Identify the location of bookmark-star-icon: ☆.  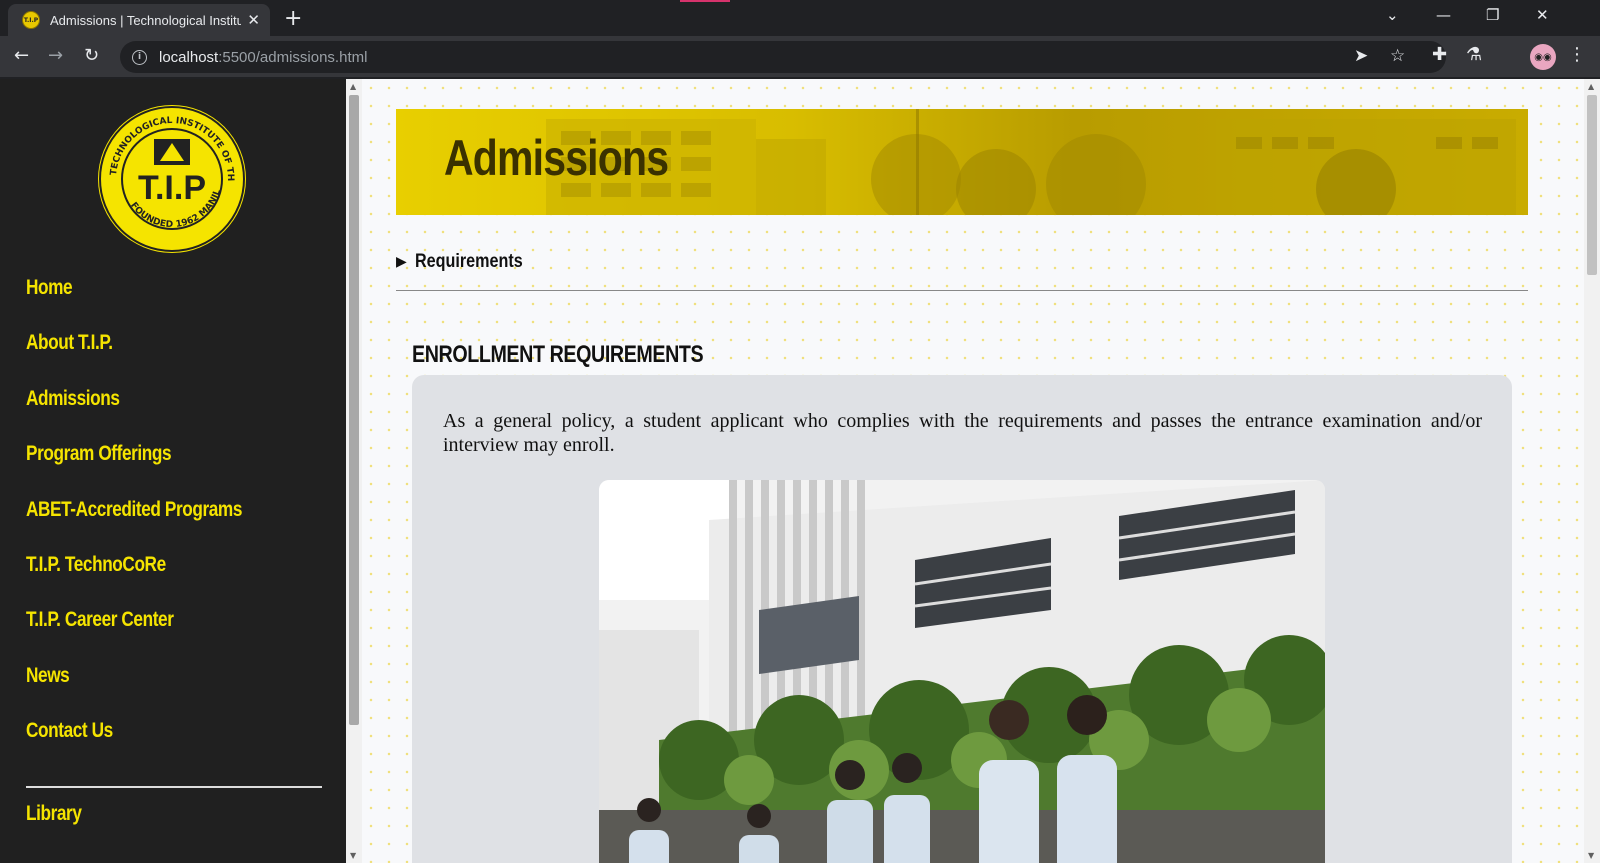
(1397, 56).